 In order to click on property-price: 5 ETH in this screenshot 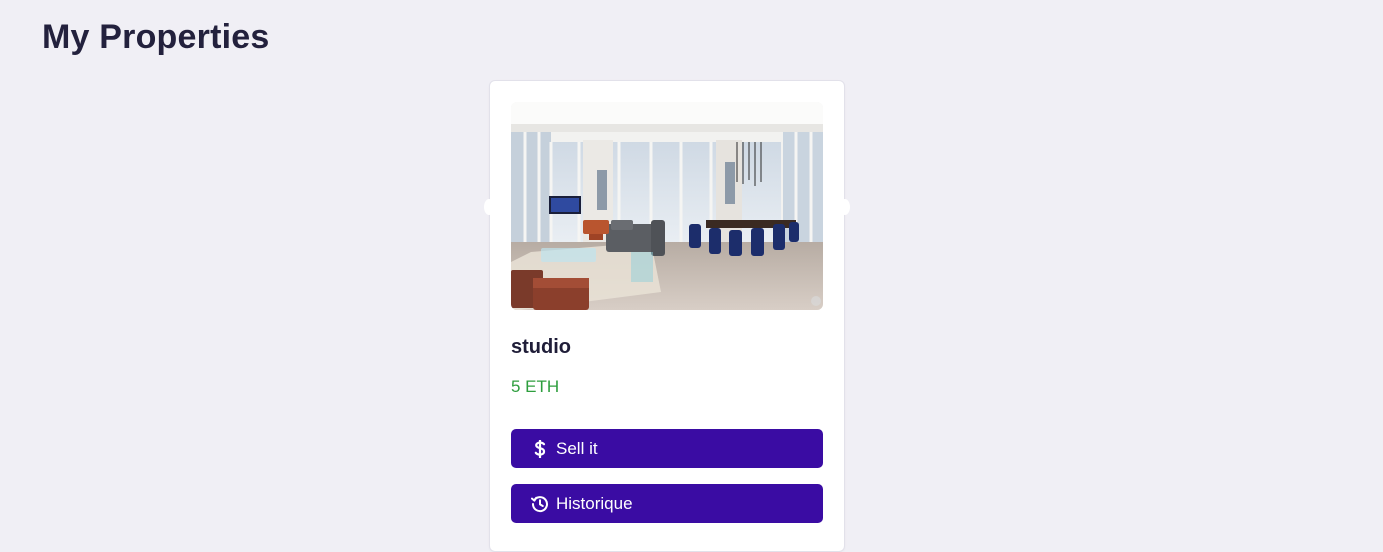, I will do `click(535, 386)`.